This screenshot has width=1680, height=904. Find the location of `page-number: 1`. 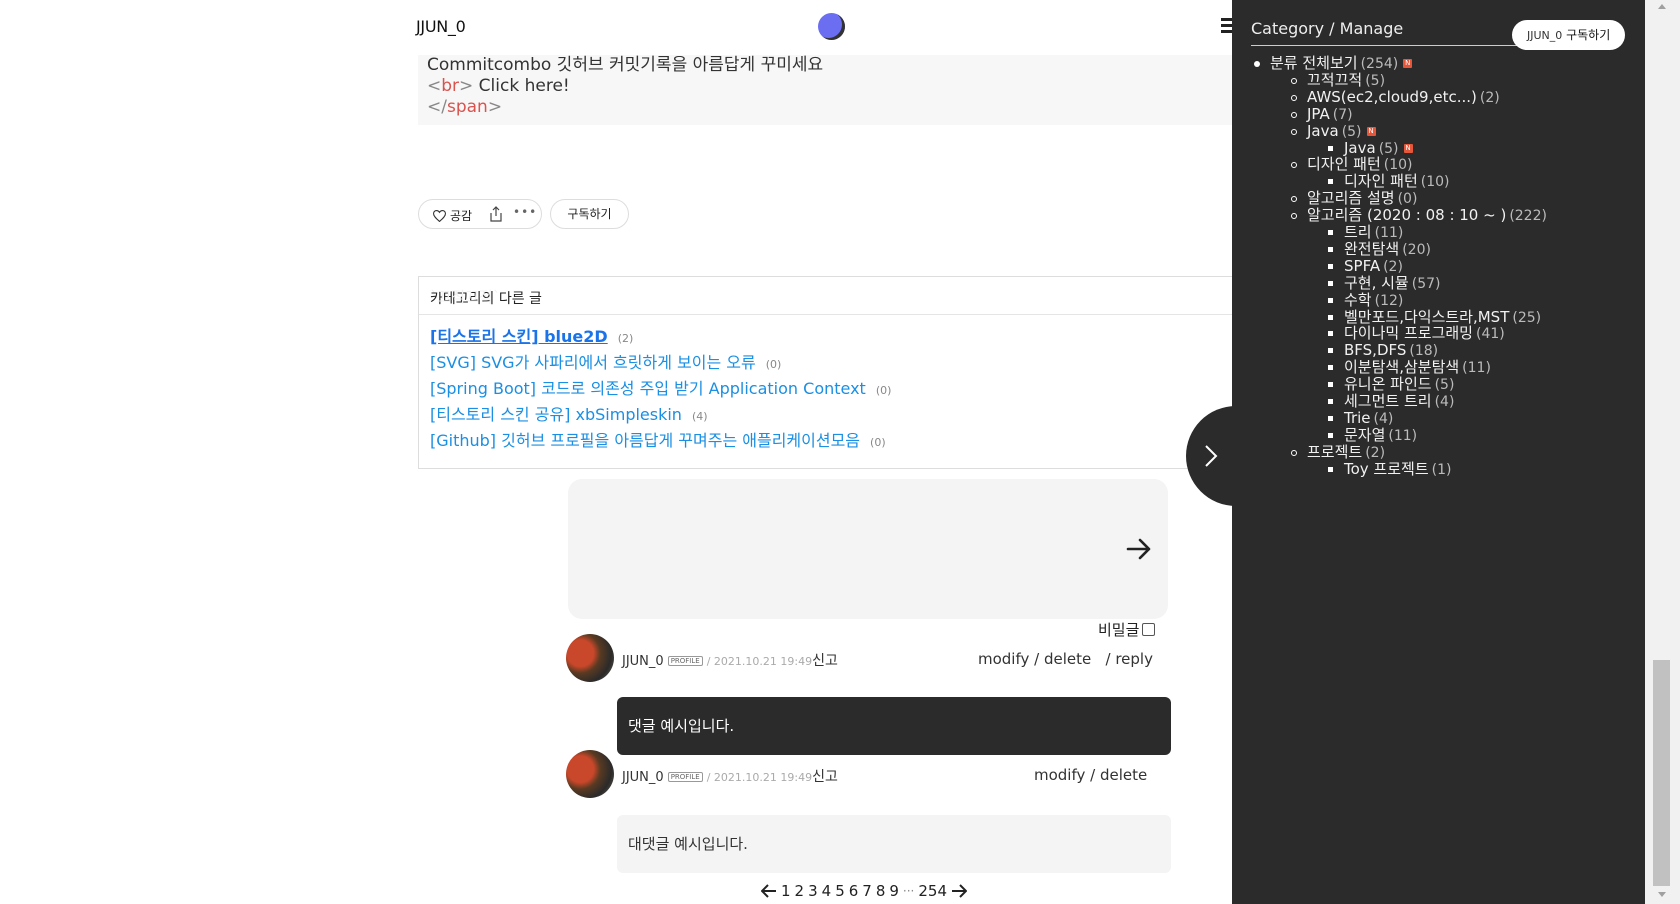

page-number: 1 is located at coordinates (786, 891).